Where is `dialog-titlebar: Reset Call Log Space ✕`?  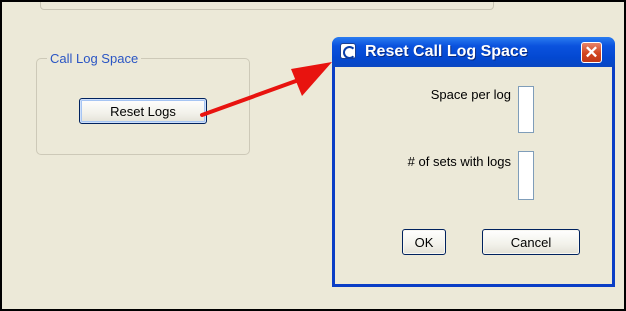
dialog-titlebar: Reset Call Log Space ✕ is located at coordinates (473, 52).